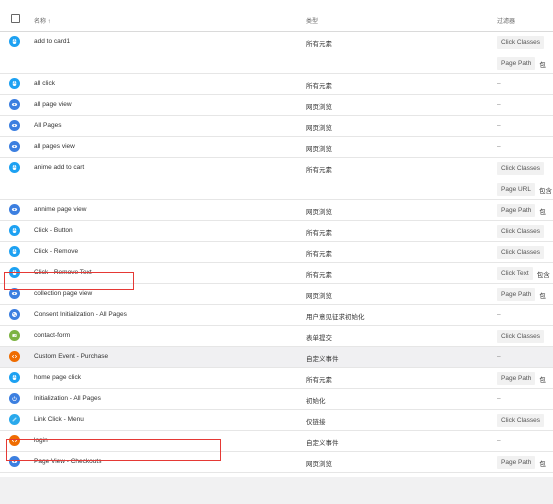  I want to click on trigger-name-link: Click - Remove Text, so click(63, 272).